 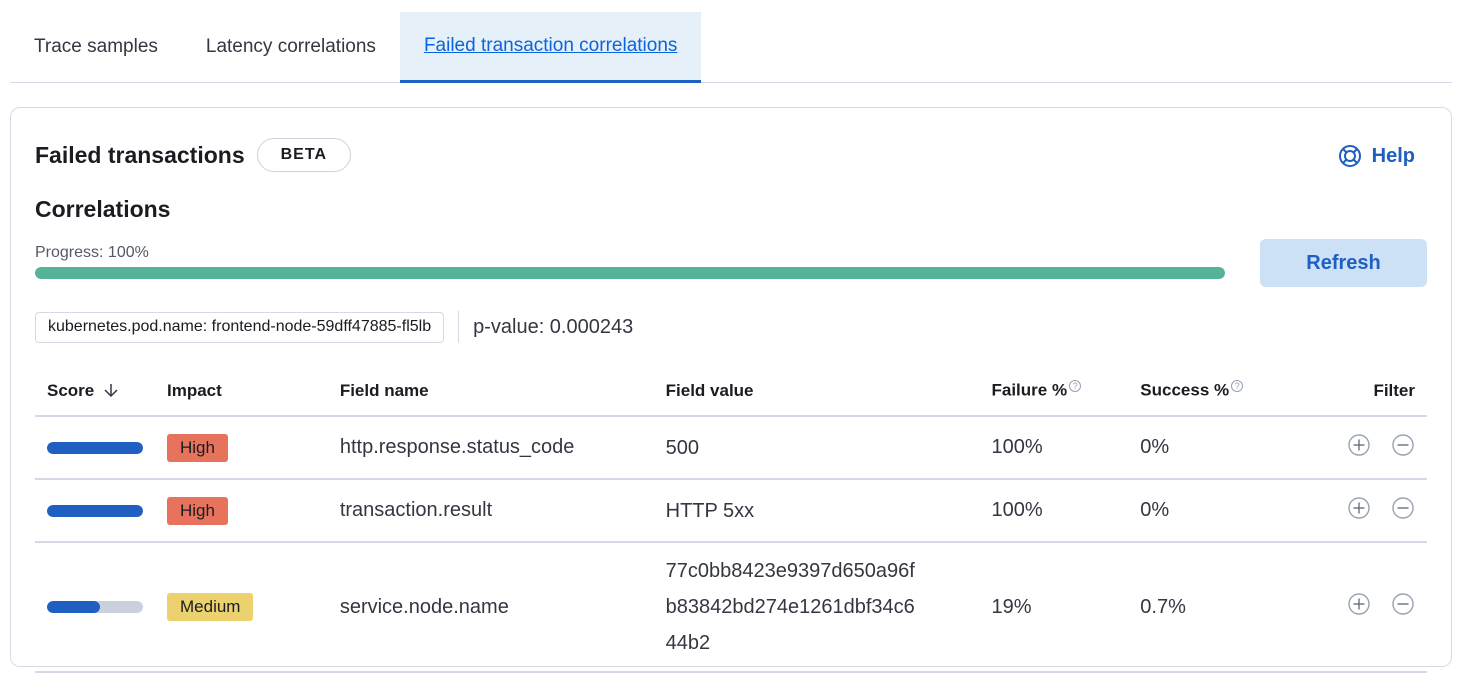 What do you see at coordinates (1029, 390) in the screenshot?
I see `failure-header-label: Failure %` at bounding box center [1029, 390].